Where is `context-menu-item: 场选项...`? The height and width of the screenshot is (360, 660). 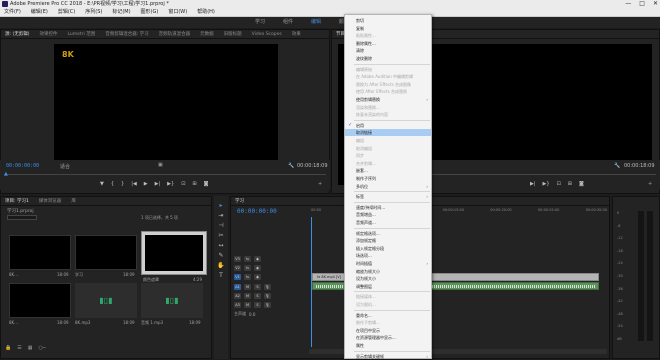
context-menu-item: 场选项... is located at coordinates (388, 255).